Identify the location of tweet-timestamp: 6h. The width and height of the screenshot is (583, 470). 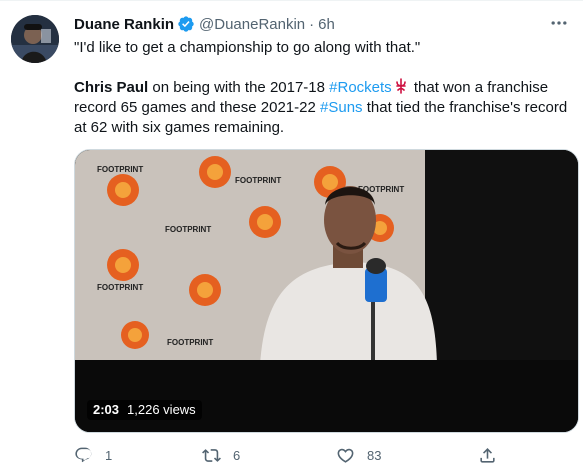
(326, 24).